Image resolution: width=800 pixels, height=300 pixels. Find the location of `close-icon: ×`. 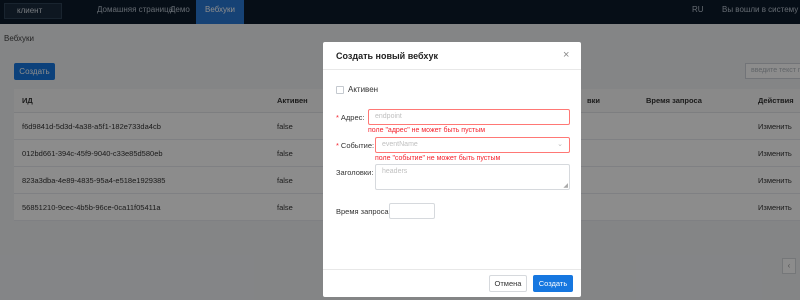

close-icon: × is located at coordinates (566, 55).